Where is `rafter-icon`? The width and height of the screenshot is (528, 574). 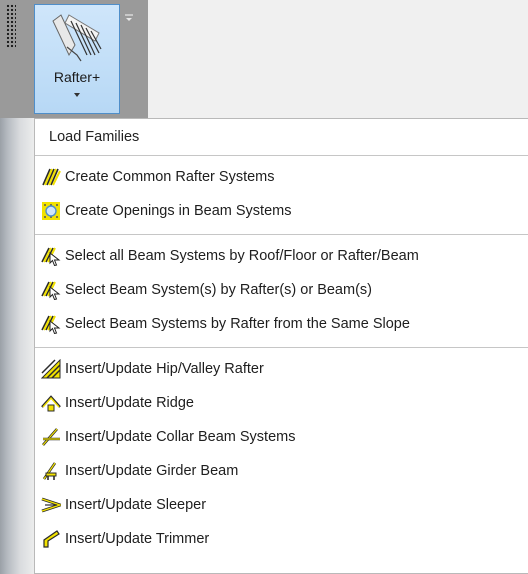 rafter-icon is located at coordinates (77, 39).